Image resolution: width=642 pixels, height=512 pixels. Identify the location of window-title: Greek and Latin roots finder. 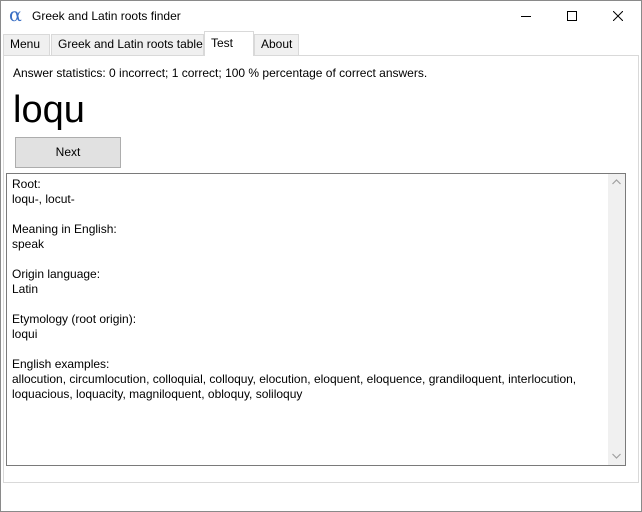
(106, 16).